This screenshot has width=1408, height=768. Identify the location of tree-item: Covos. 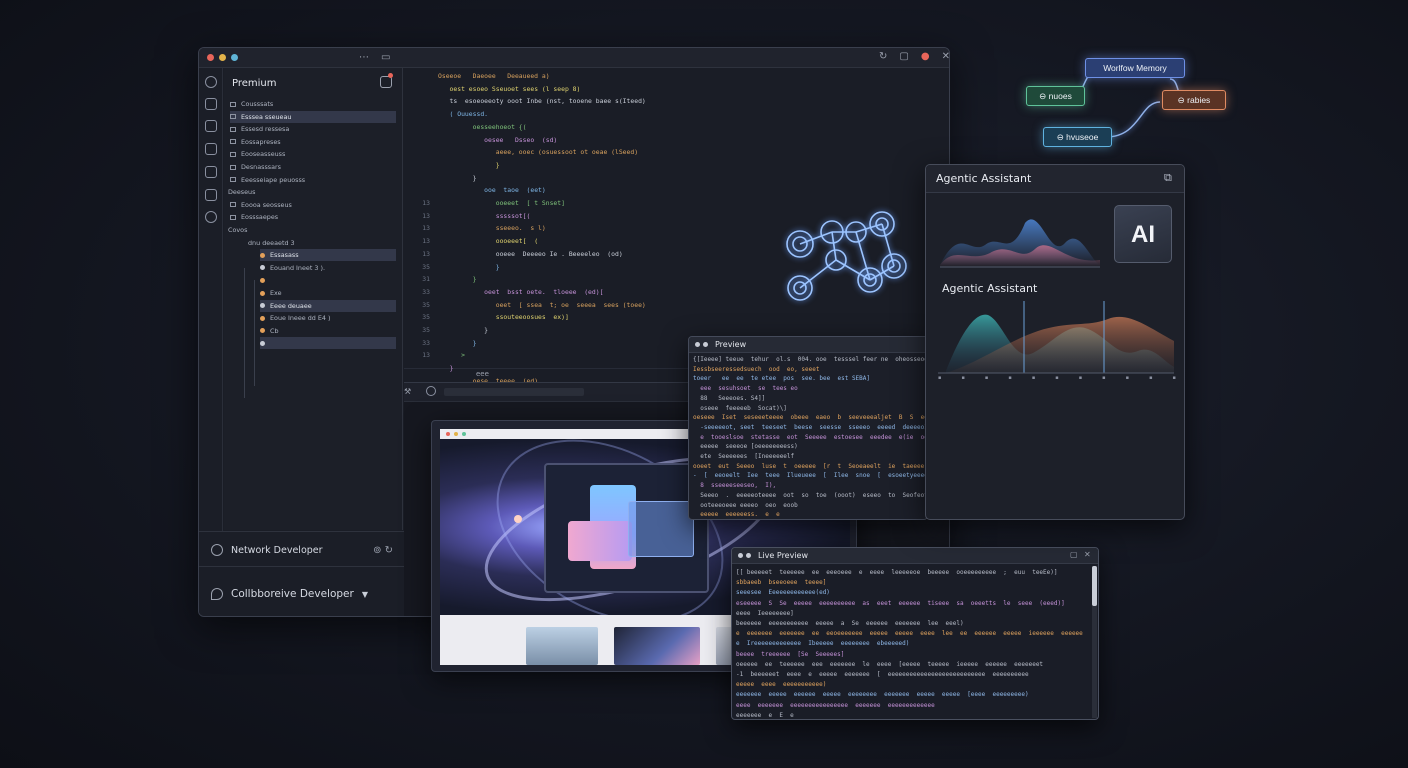
(312, 230).